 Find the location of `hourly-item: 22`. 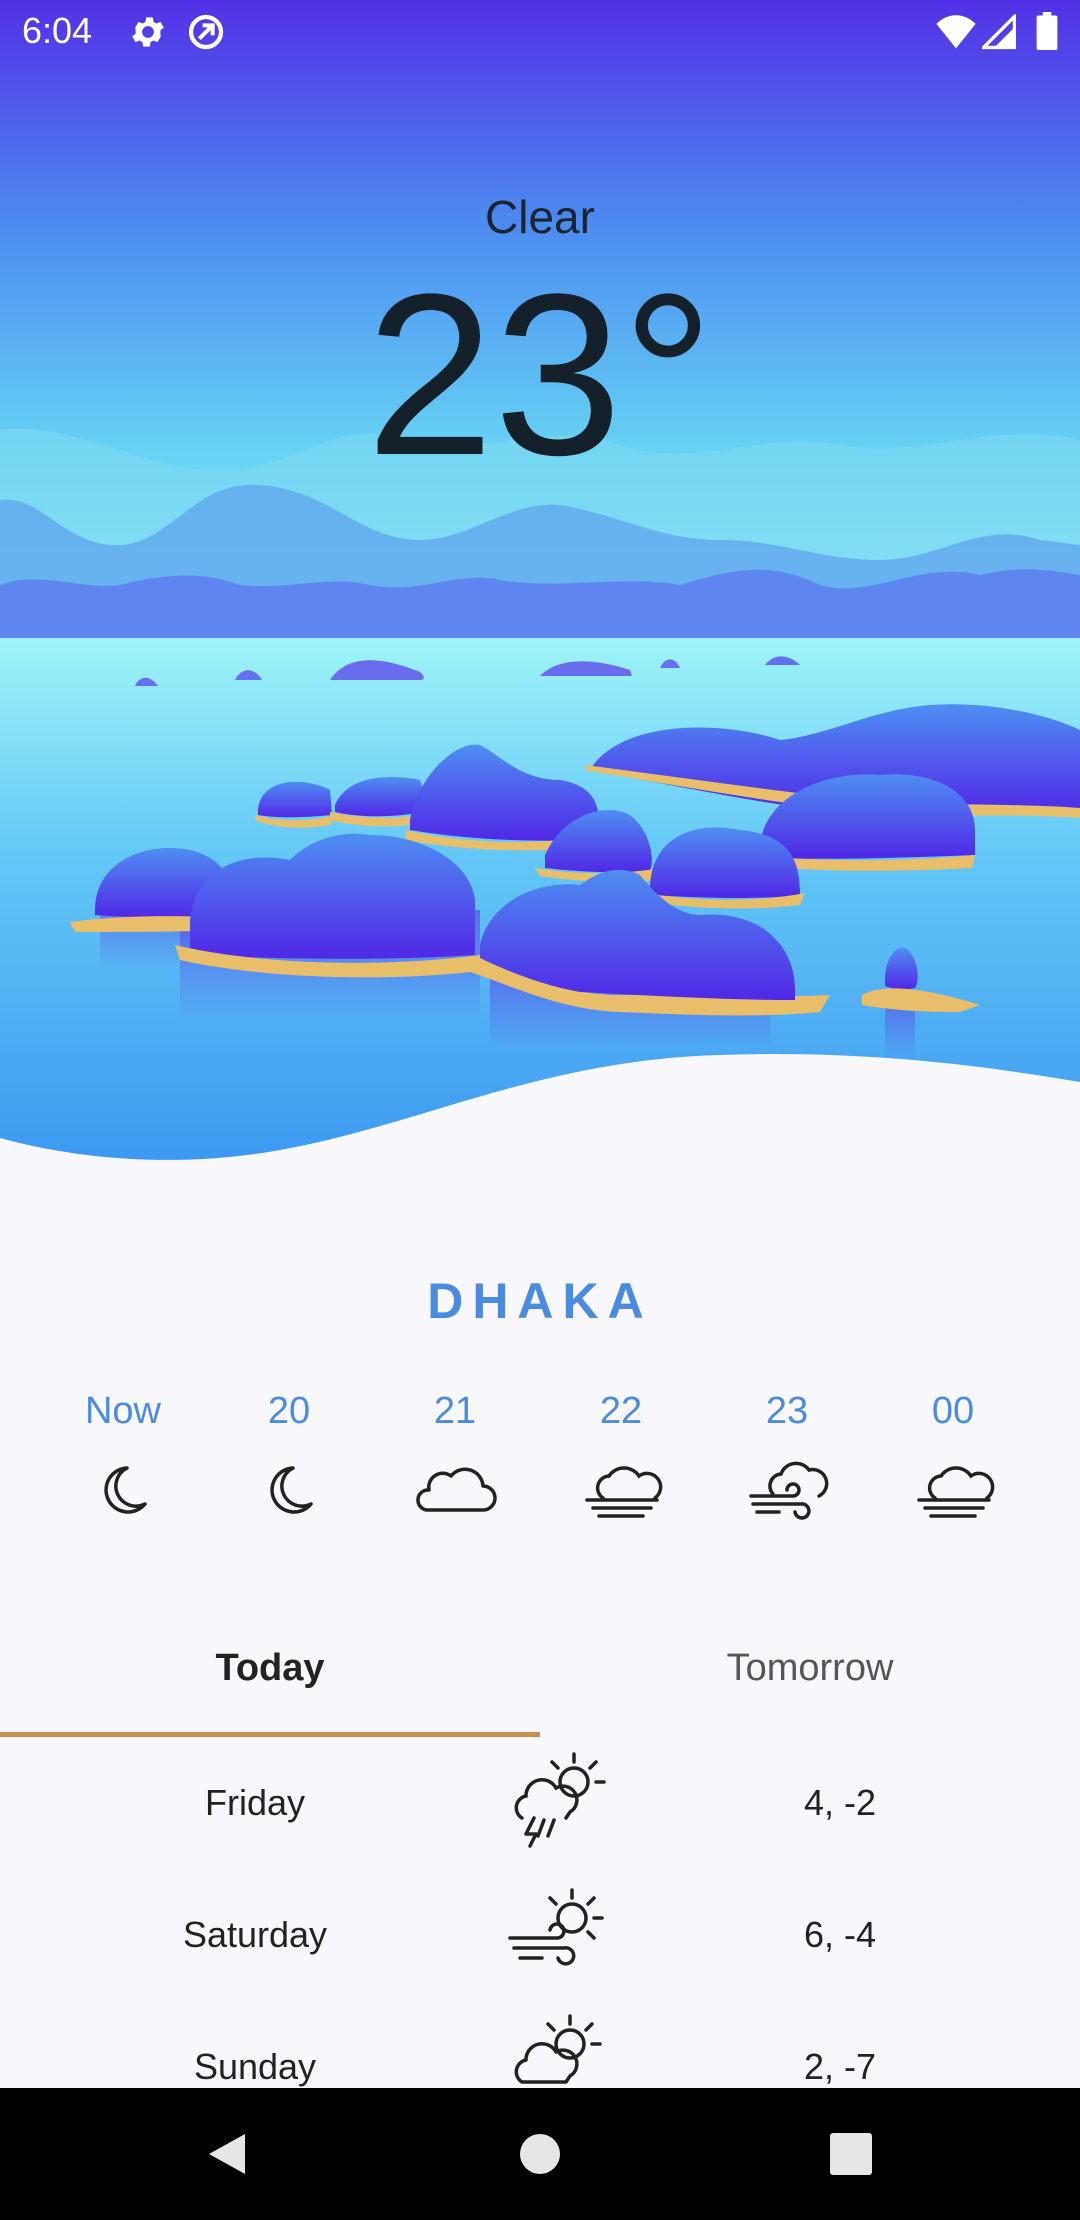

hourly-item: 22 is located at coordinates (621, 1459).